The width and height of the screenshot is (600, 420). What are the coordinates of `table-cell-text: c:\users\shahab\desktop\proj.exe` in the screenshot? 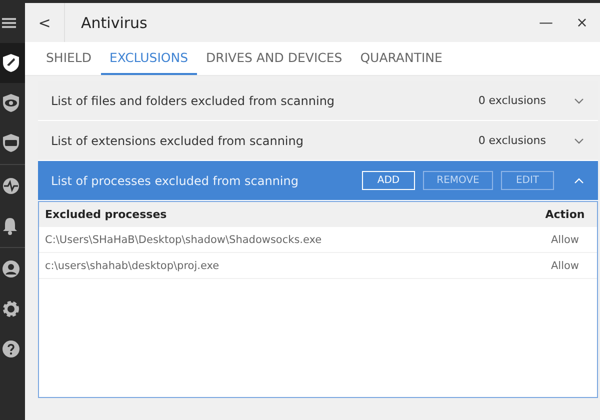 It's located at (132, 266).